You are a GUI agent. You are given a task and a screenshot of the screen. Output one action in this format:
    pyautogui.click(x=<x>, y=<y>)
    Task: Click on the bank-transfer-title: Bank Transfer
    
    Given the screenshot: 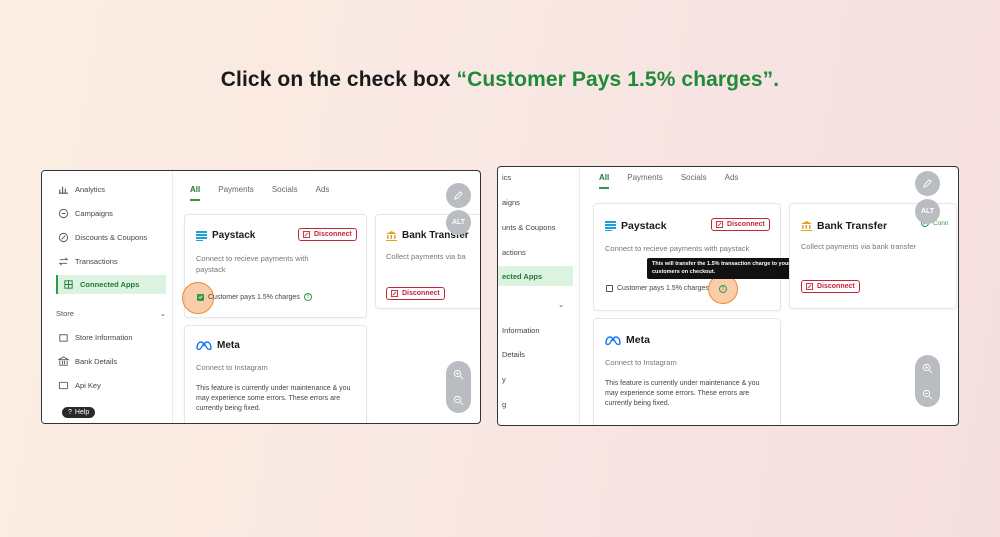 What is the action you would take?
    pyautogui.click(x=844, y=226)
    